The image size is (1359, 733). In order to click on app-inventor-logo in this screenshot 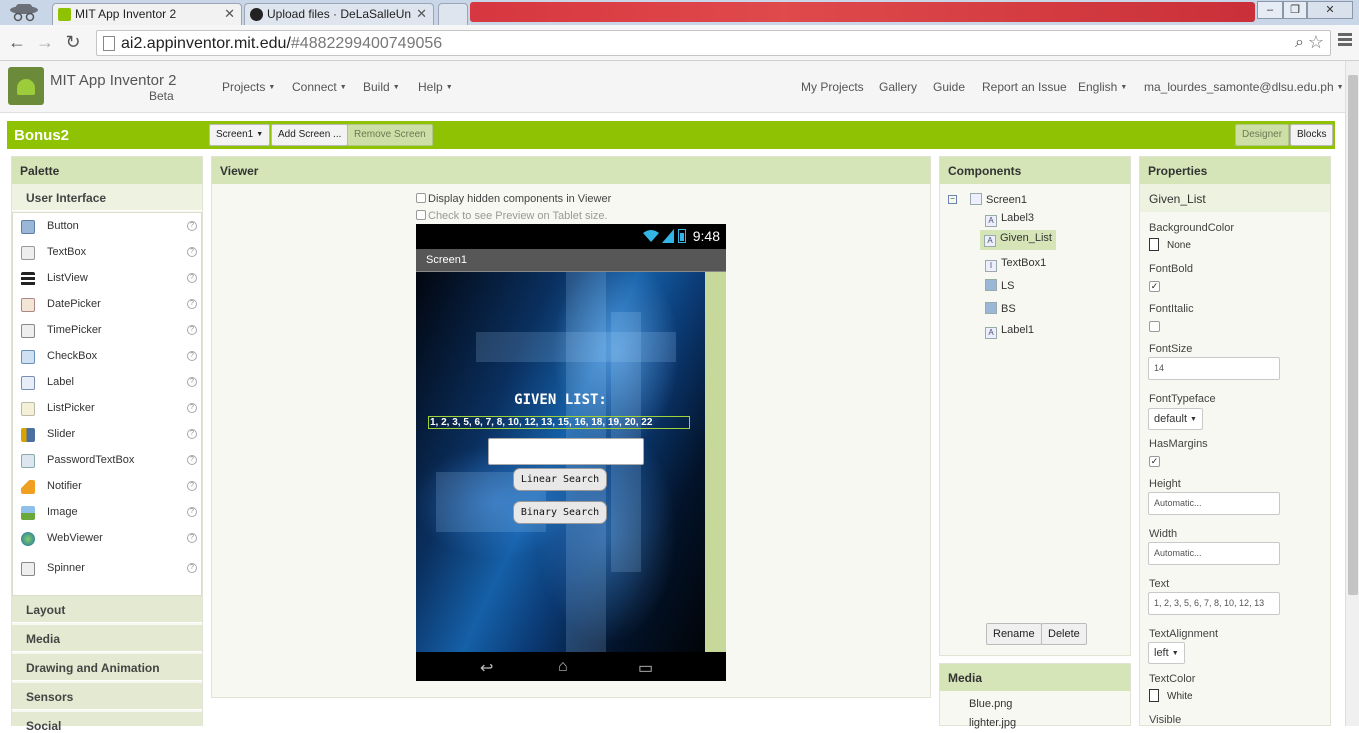, I will do `click(26, 86)`.